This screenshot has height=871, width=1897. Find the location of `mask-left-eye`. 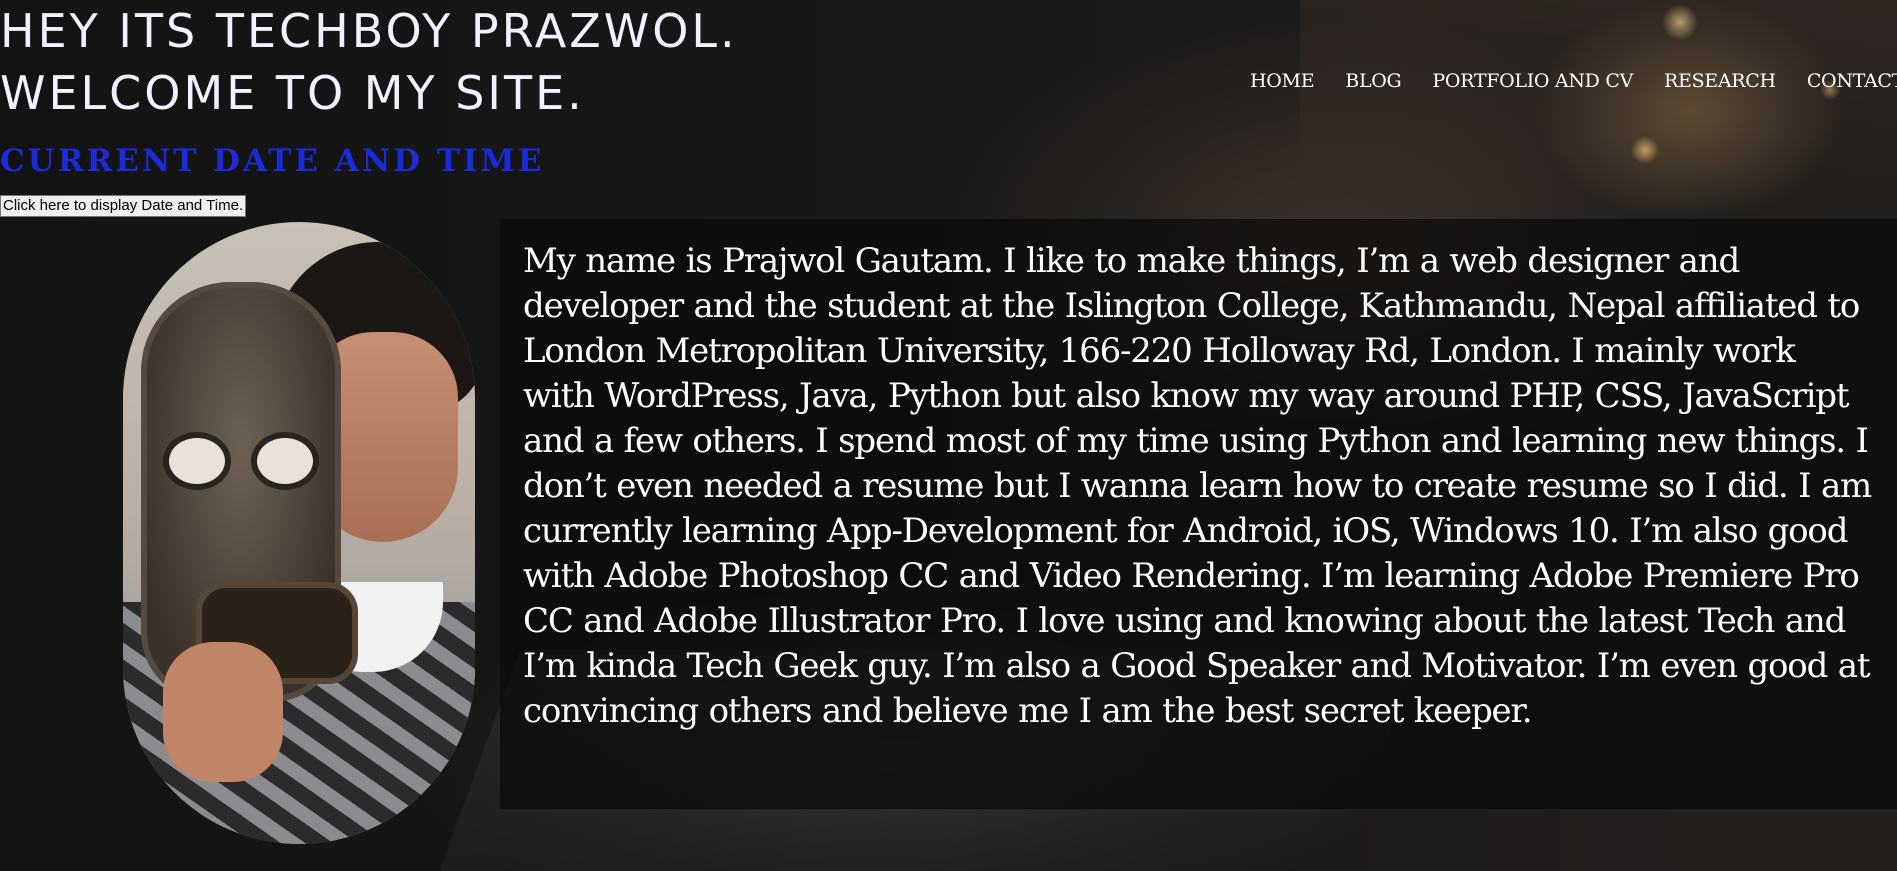

mask-left-eye is located at coordinates (197, 461).